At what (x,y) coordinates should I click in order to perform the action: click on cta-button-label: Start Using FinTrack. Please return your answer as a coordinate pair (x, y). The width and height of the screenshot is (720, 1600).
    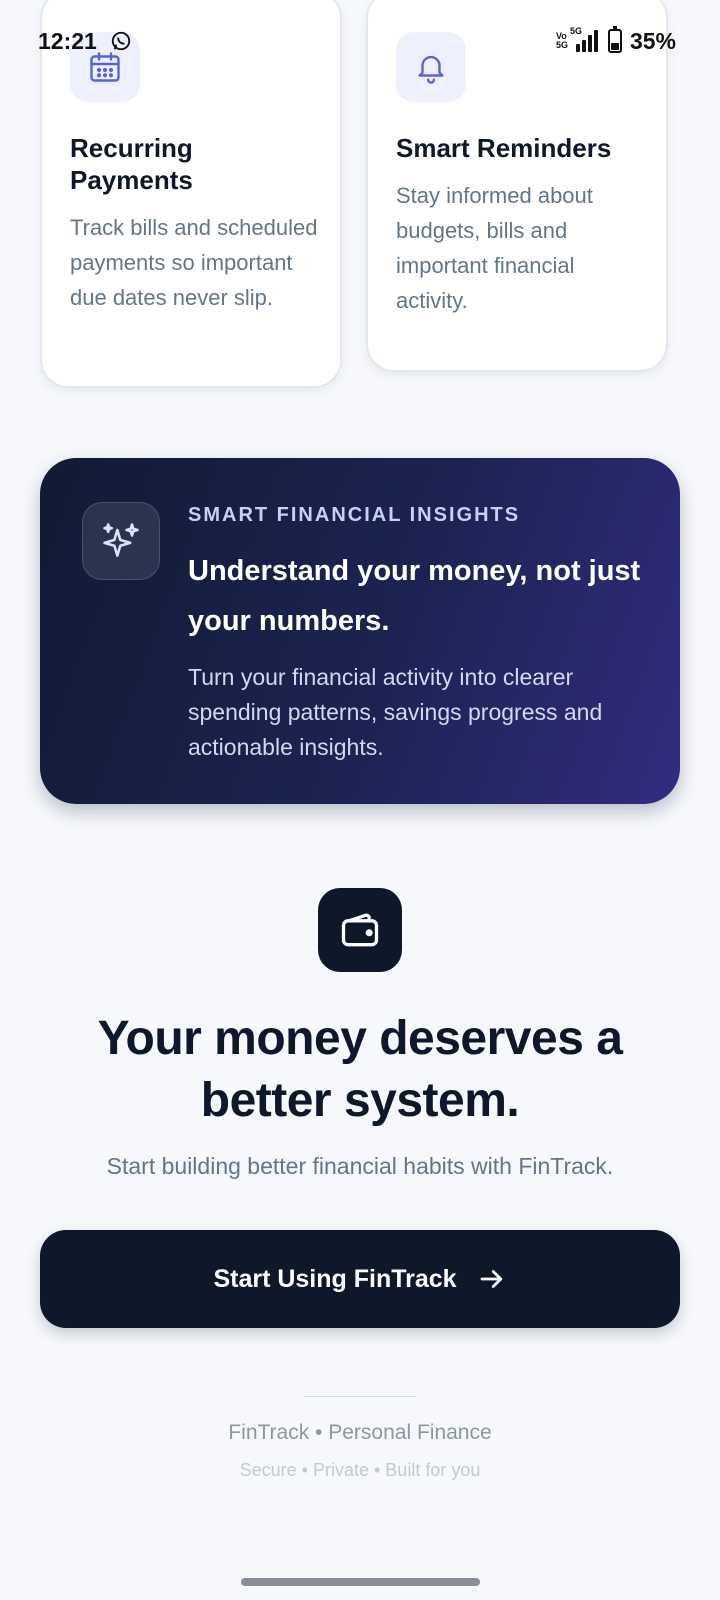
    Looking at the image, I should click on (335, 1278).